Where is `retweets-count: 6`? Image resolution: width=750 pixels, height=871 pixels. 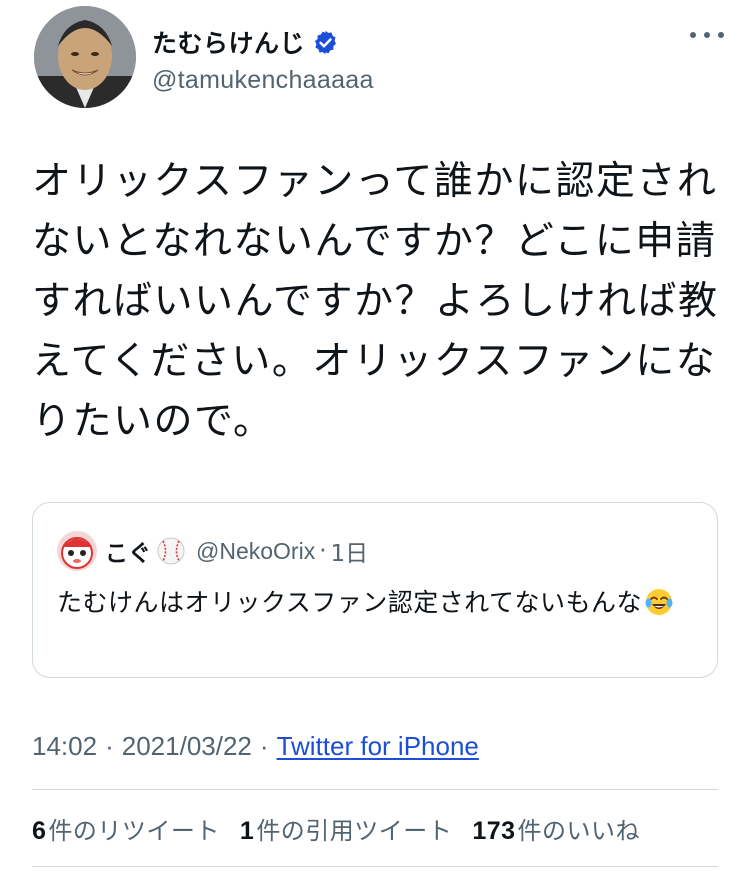 retweets-count: 6 is located at coordinates (39, 830).